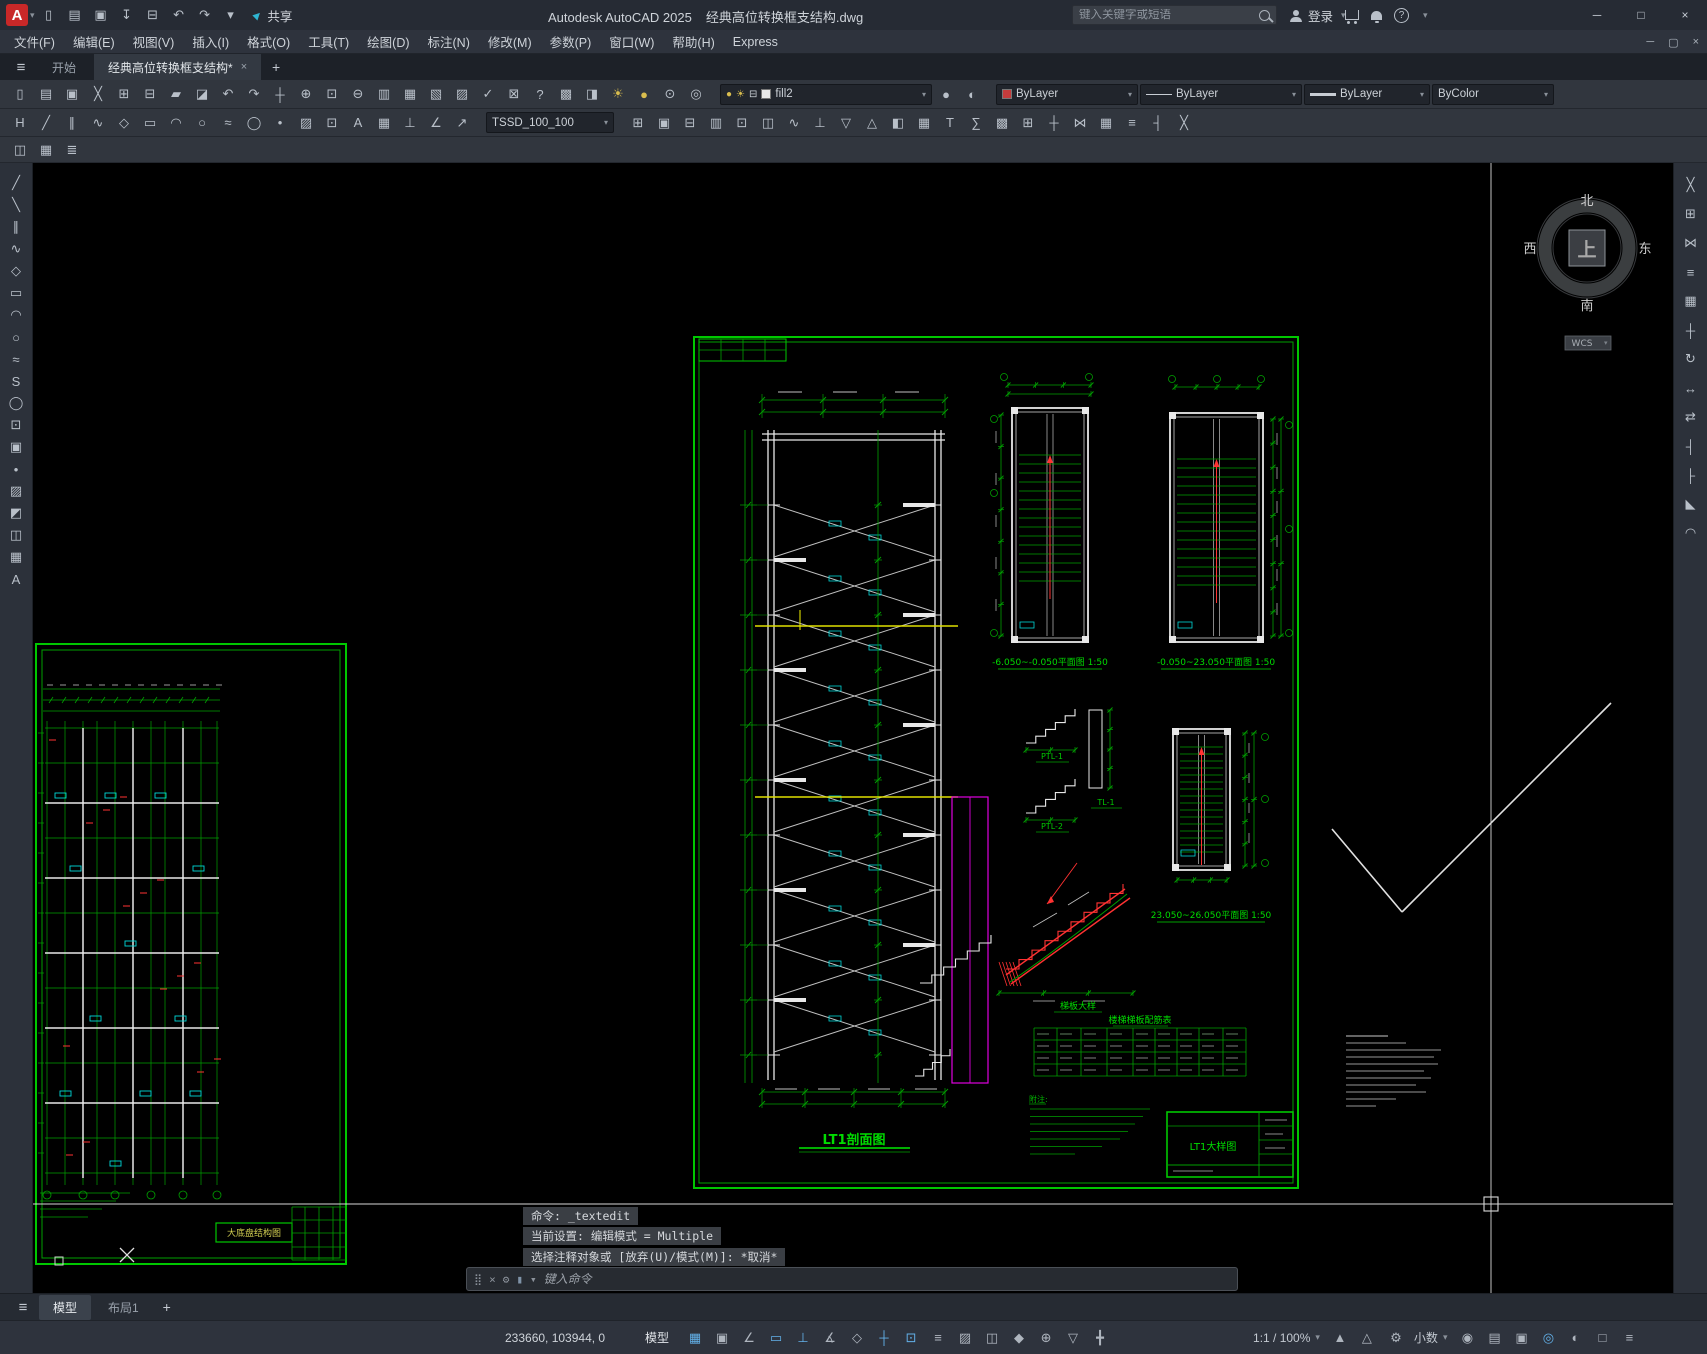  I want to click on insert-block-icon: ⊡, so click(16, 425).